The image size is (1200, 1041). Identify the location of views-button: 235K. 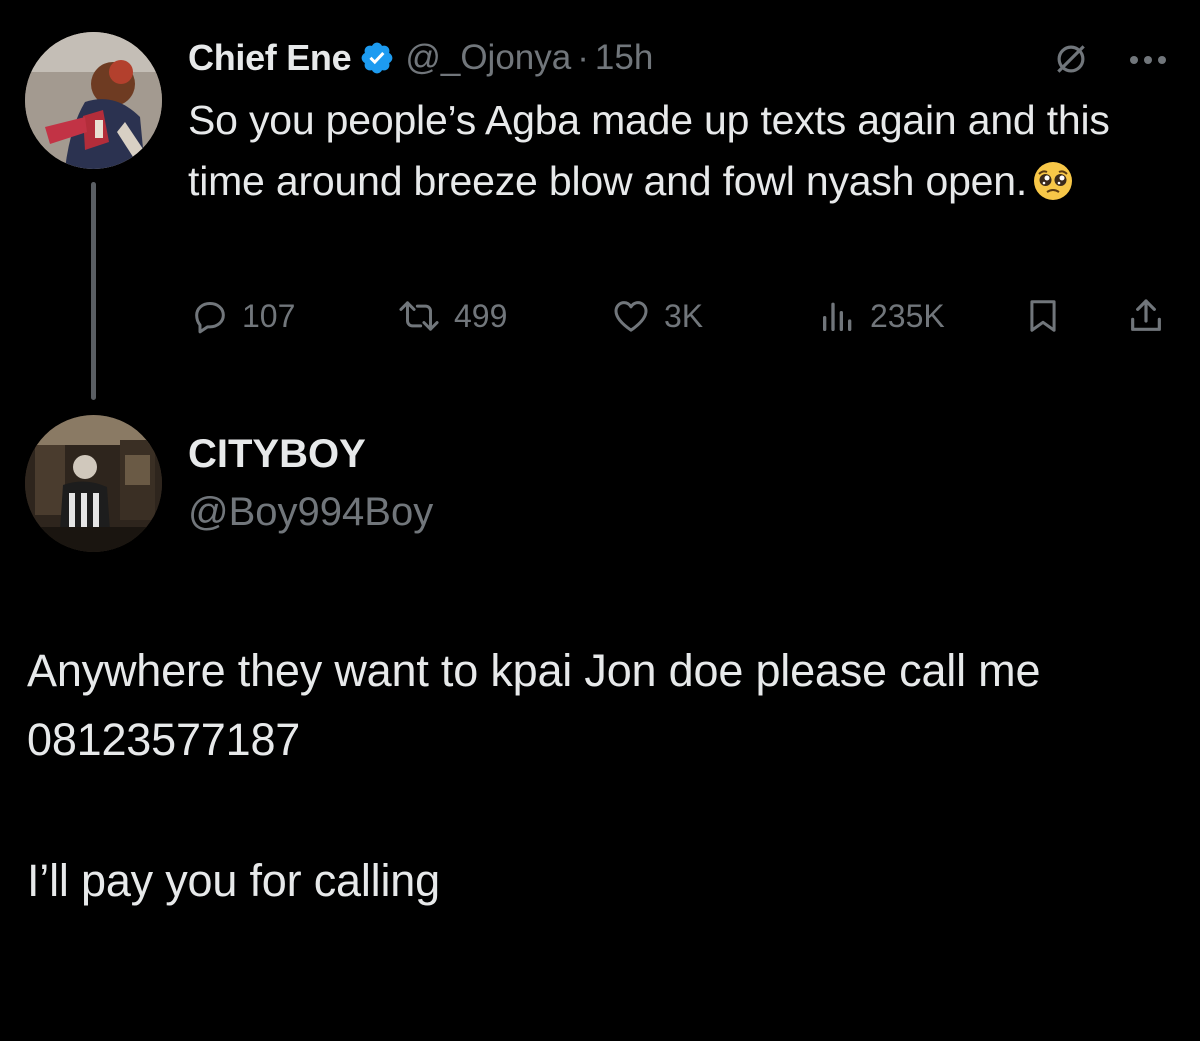
(881, 316).